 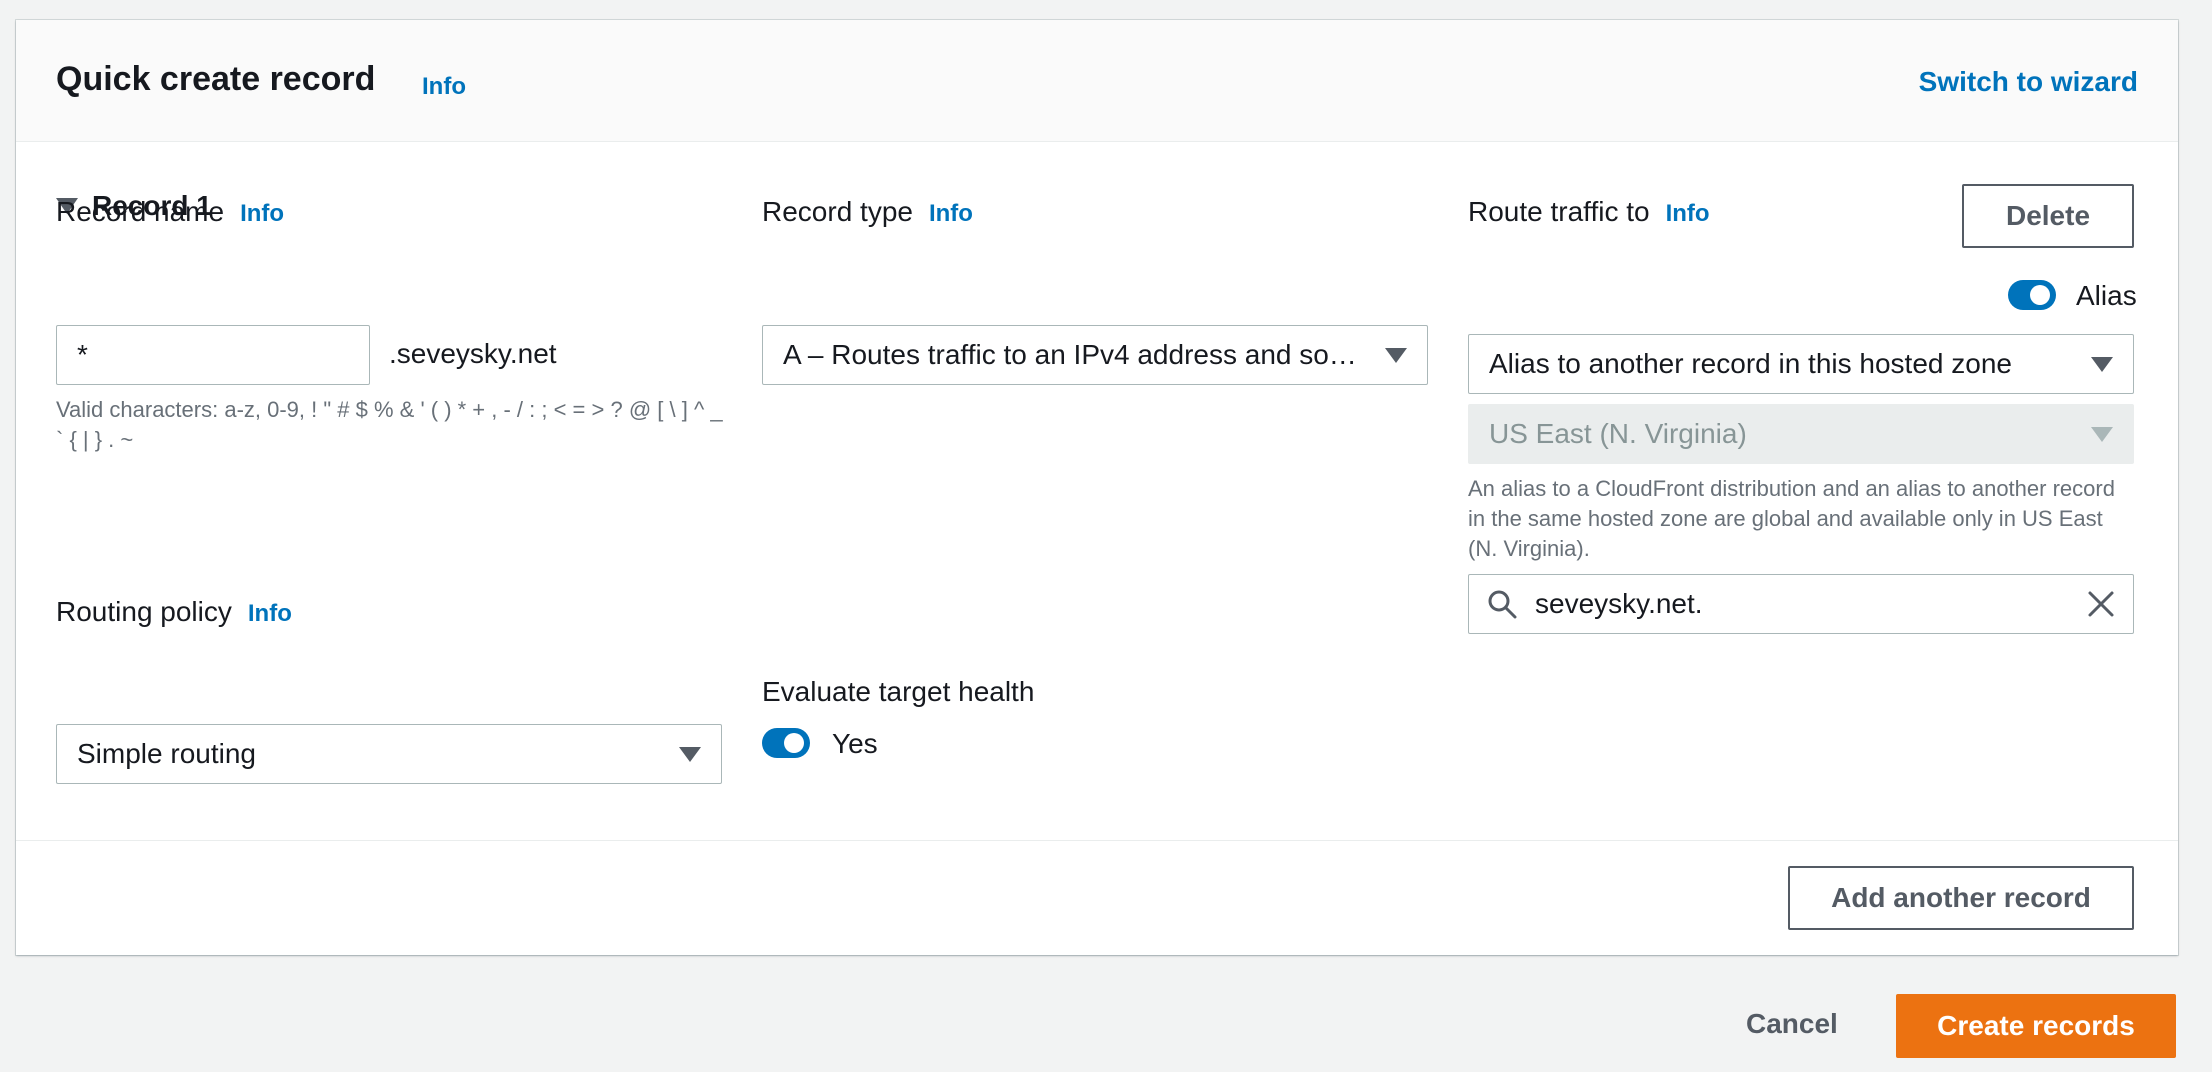 I want to click on record-type-label-group: Record type Info, so click(x=867, y=212).